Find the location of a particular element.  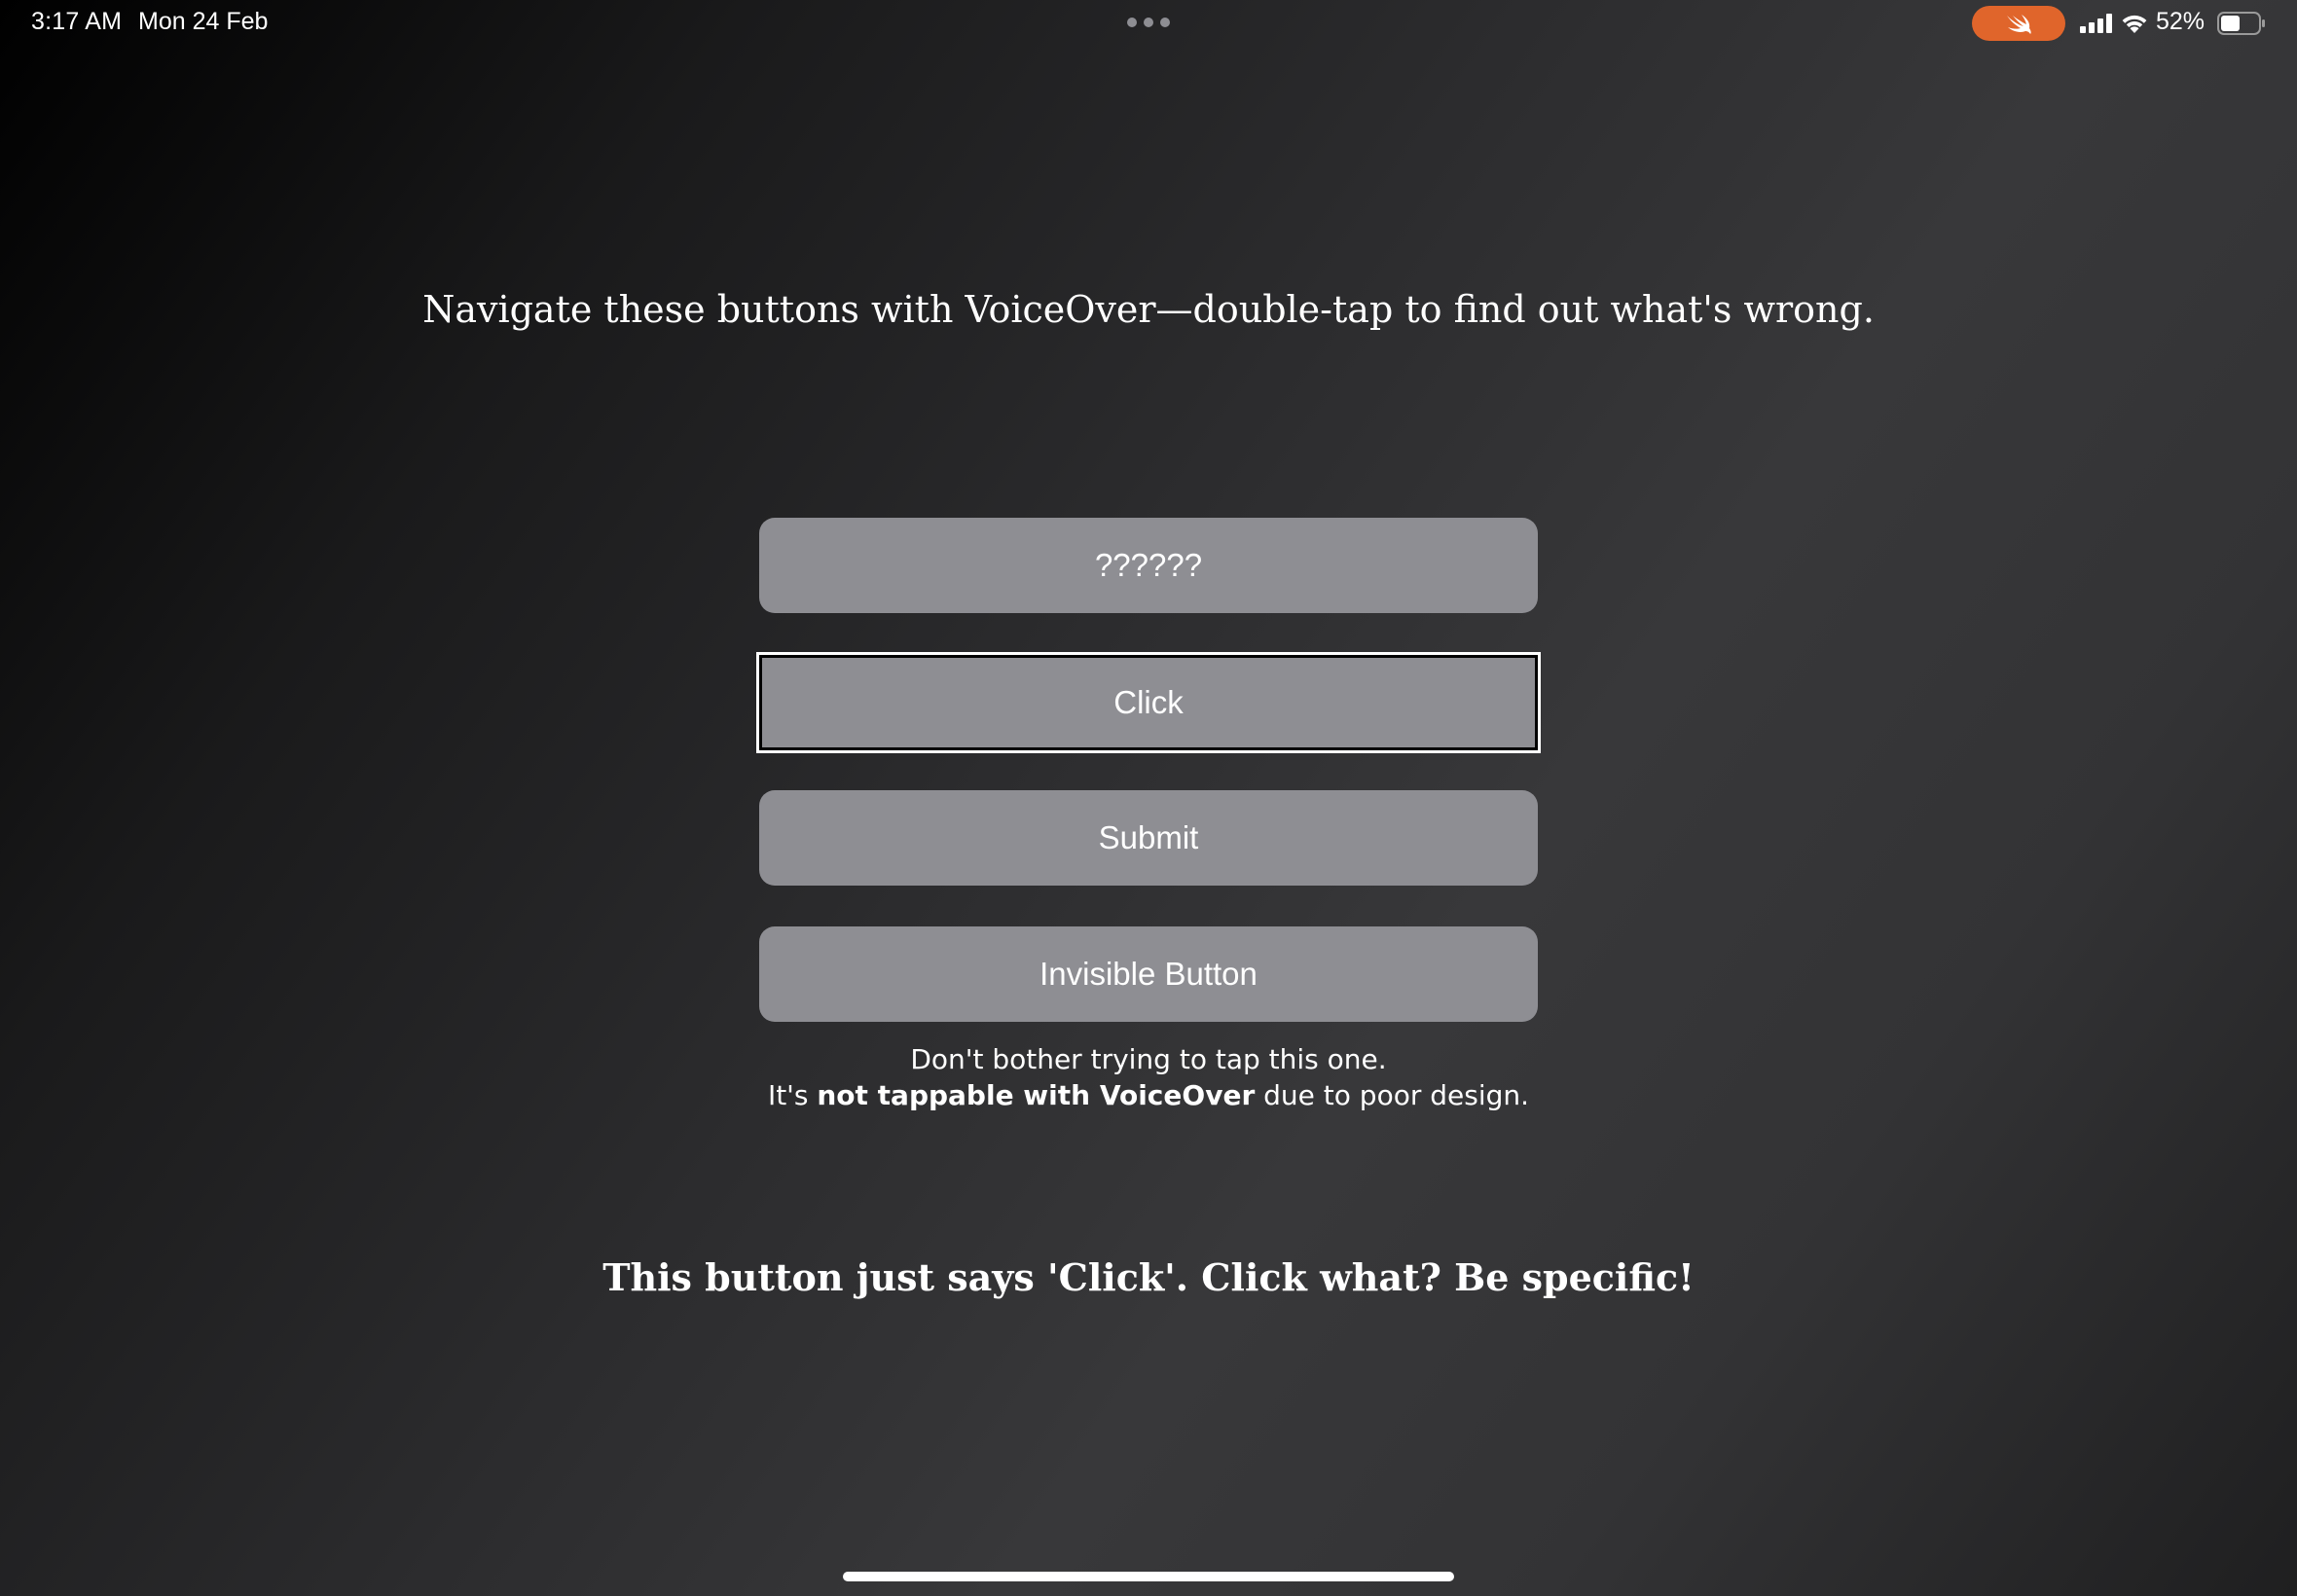

note-line-2-bold: not tappable with VoiceOver is located at coordinates (1036, 1095).